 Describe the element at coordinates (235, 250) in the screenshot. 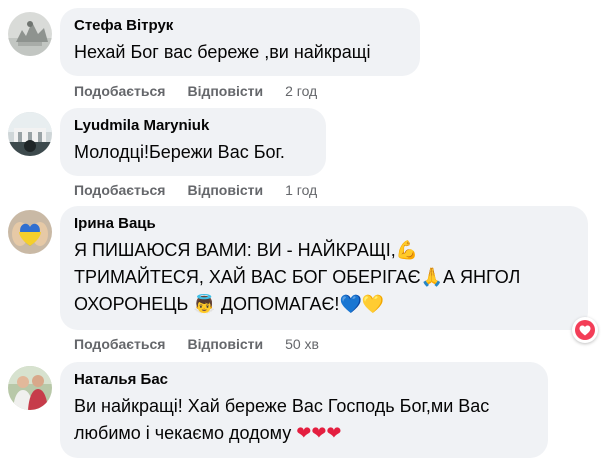

I see `comment-text-line: Я ПИШАЮСЯ ВАМИ: ВИ - НАЙКРАЩІ,` at that location.